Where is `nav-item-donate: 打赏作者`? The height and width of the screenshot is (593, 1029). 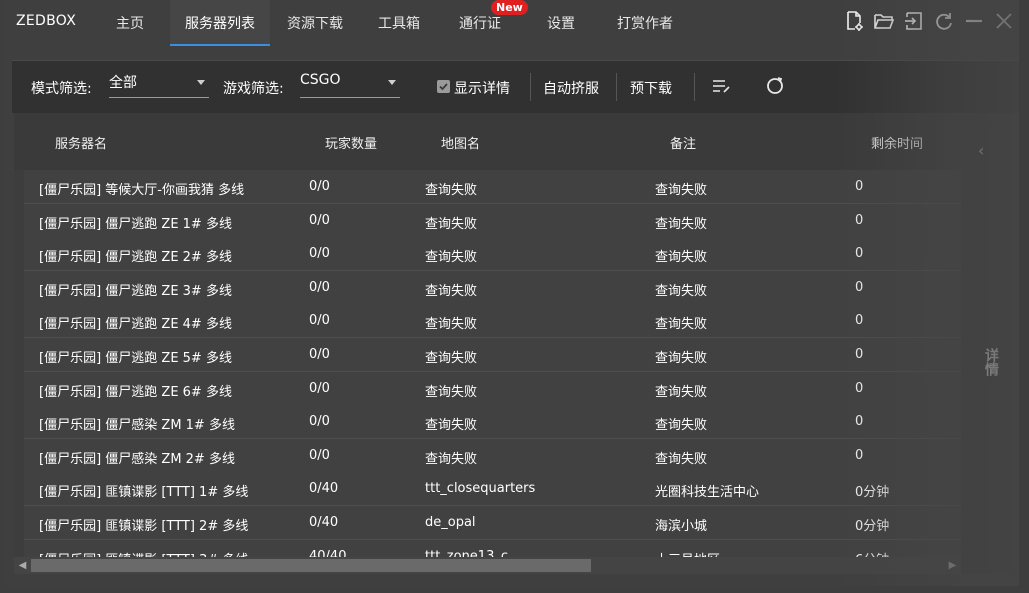 nav-item-donate: 打赏作者 is located at coordinates (645, 23).